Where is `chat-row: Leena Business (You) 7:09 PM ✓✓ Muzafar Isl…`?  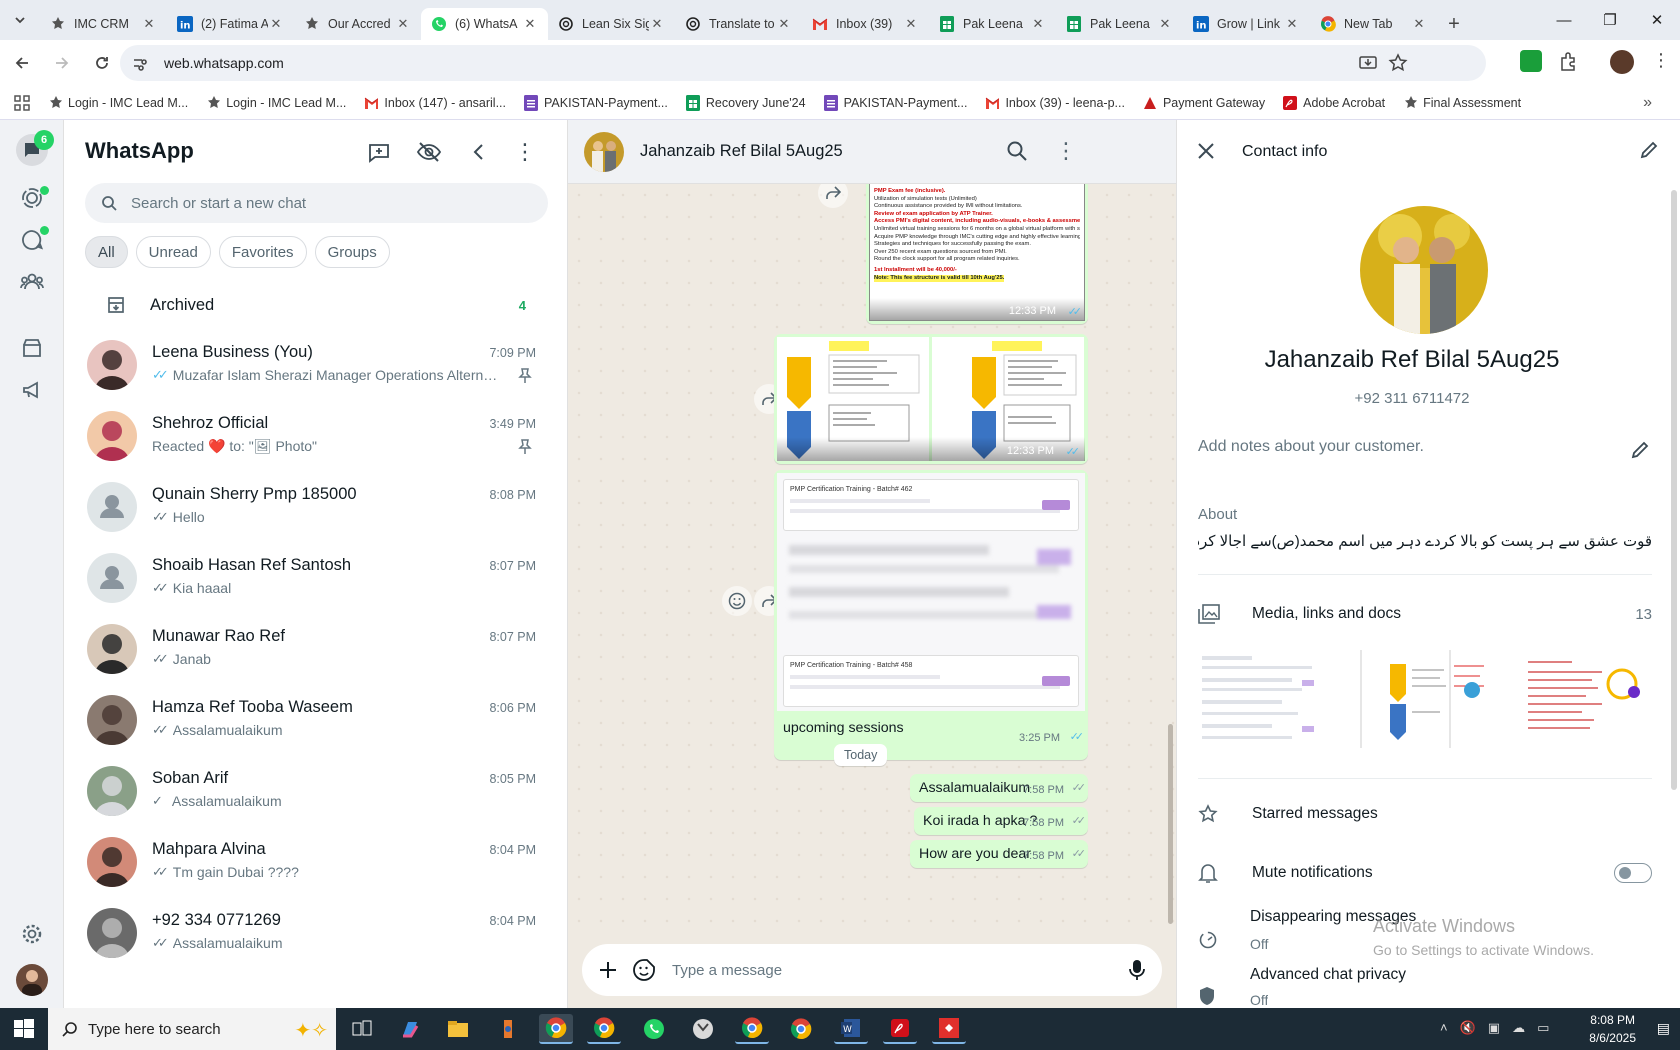 chat-row: Leena Business (You) 7:09 PM ✓✓ Muzafar Isl… is located at coordinates (316, 366).